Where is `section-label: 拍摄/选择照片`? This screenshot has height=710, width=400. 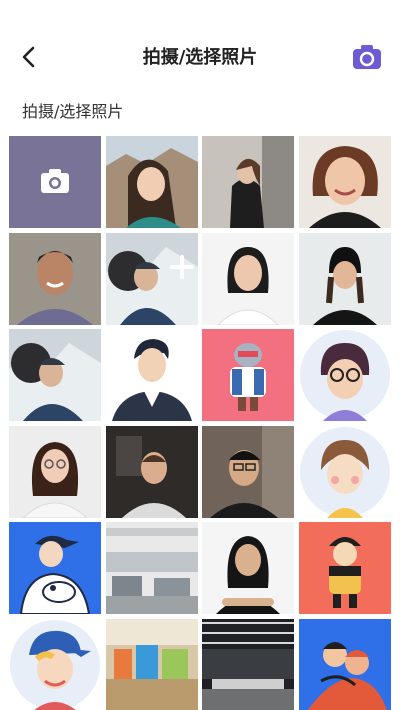
section-label: 拍摄/选择照片 is located at coordinates (73, 111).